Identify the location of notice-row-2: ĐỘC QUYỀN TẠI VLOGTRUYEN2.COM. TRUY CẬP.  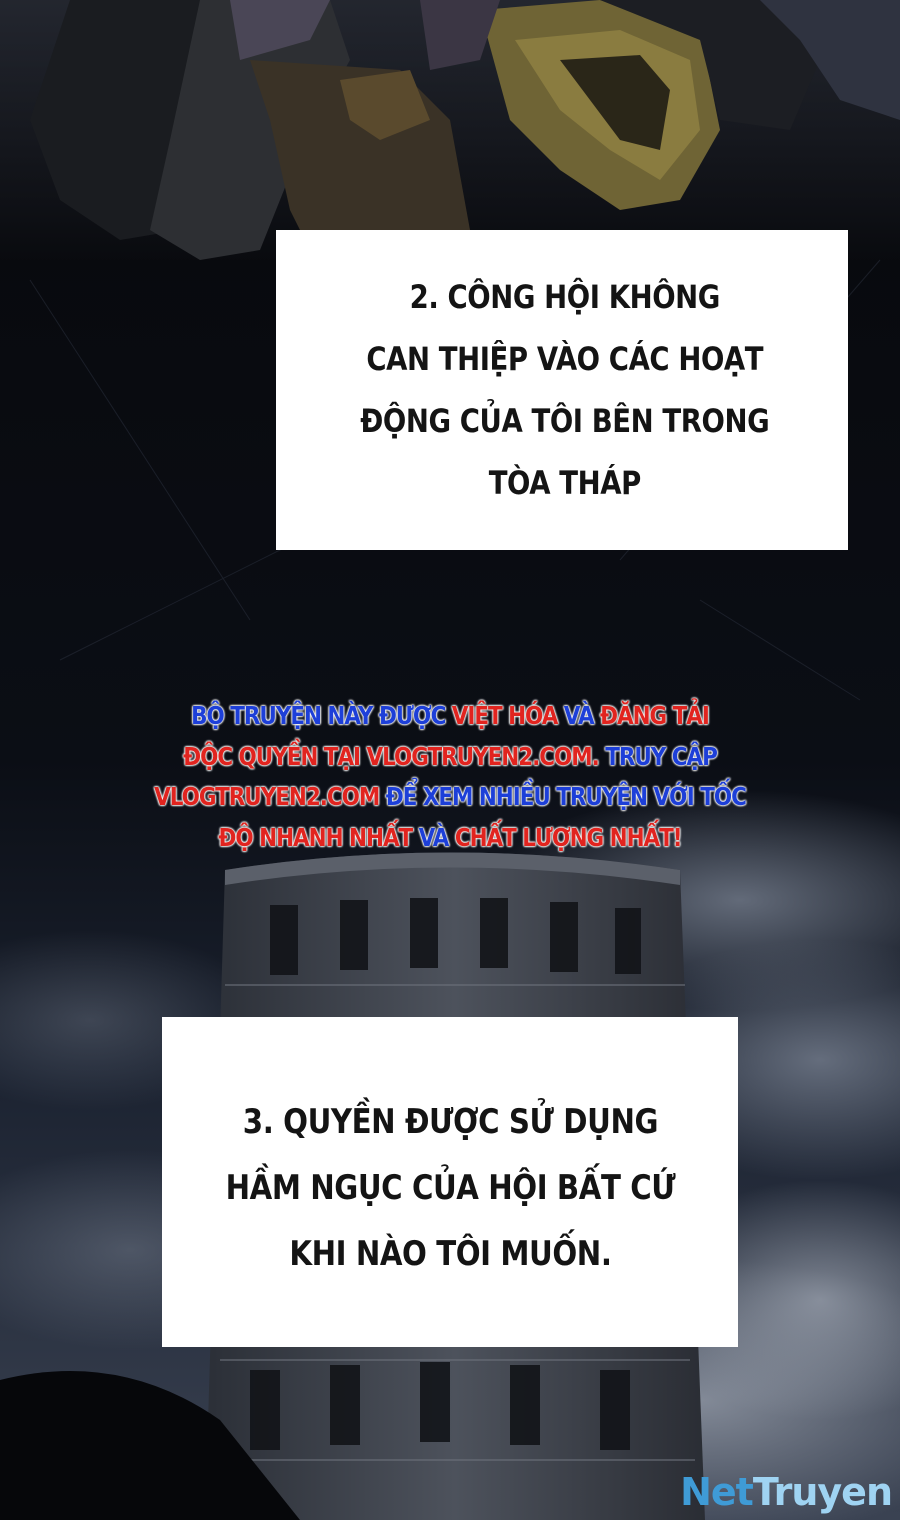
(449, 757).